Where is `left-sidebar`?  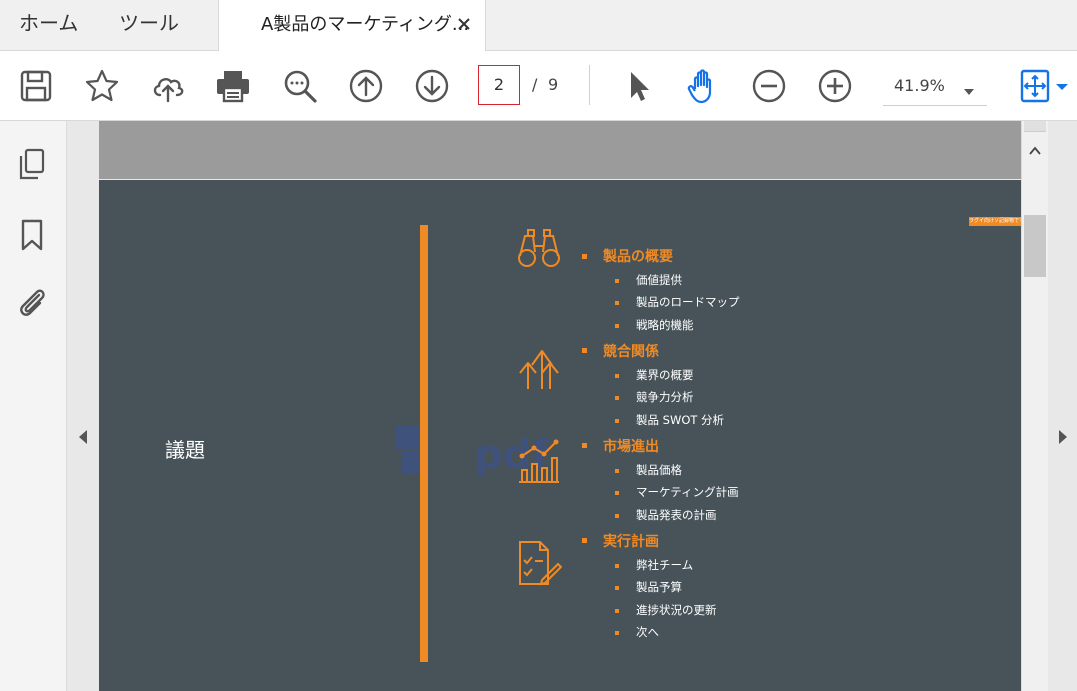 left-sidebar is located at coordinates (33, 406).